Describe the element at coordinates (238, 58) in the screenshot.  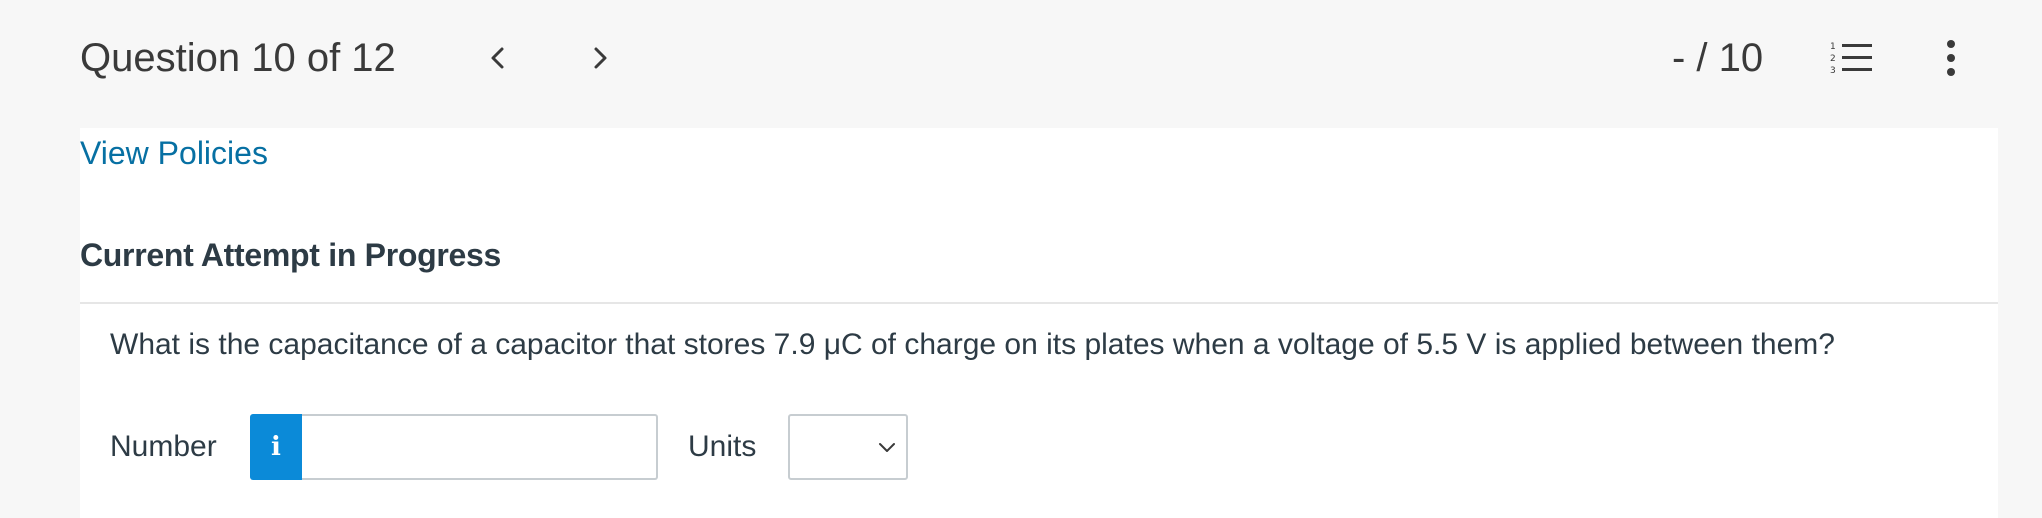
I see `question-counter: Question 10 of 12` at that location.